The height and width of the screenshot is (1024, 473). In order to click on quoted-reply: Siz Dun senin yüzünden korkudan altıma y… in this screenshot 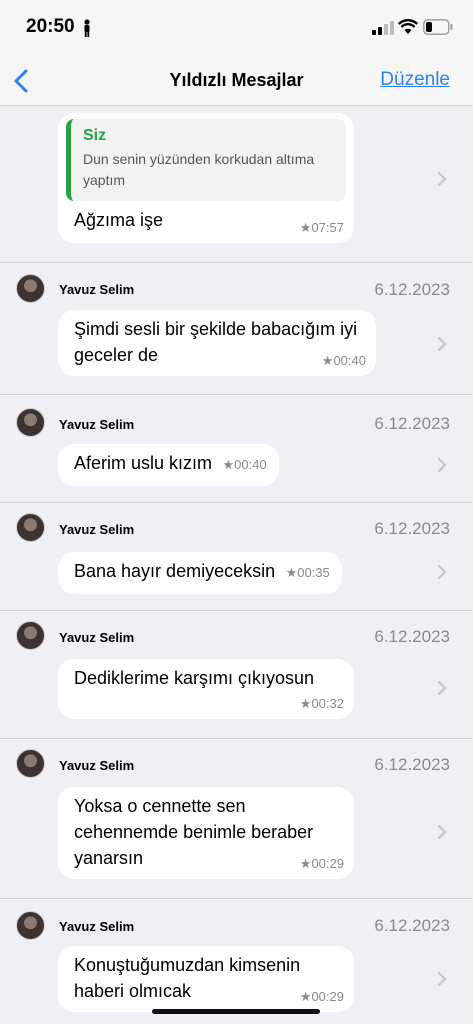, I will do `click(206, 160)`.